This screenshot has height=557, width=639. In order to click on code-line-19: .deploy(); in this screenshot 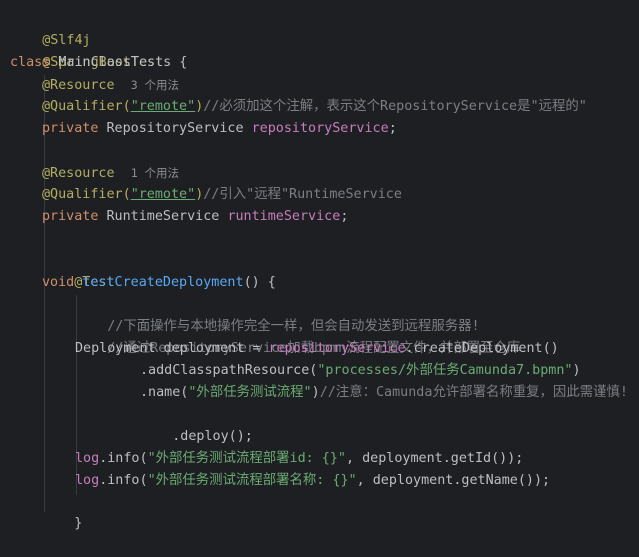, I will do `click(196, 424)`.